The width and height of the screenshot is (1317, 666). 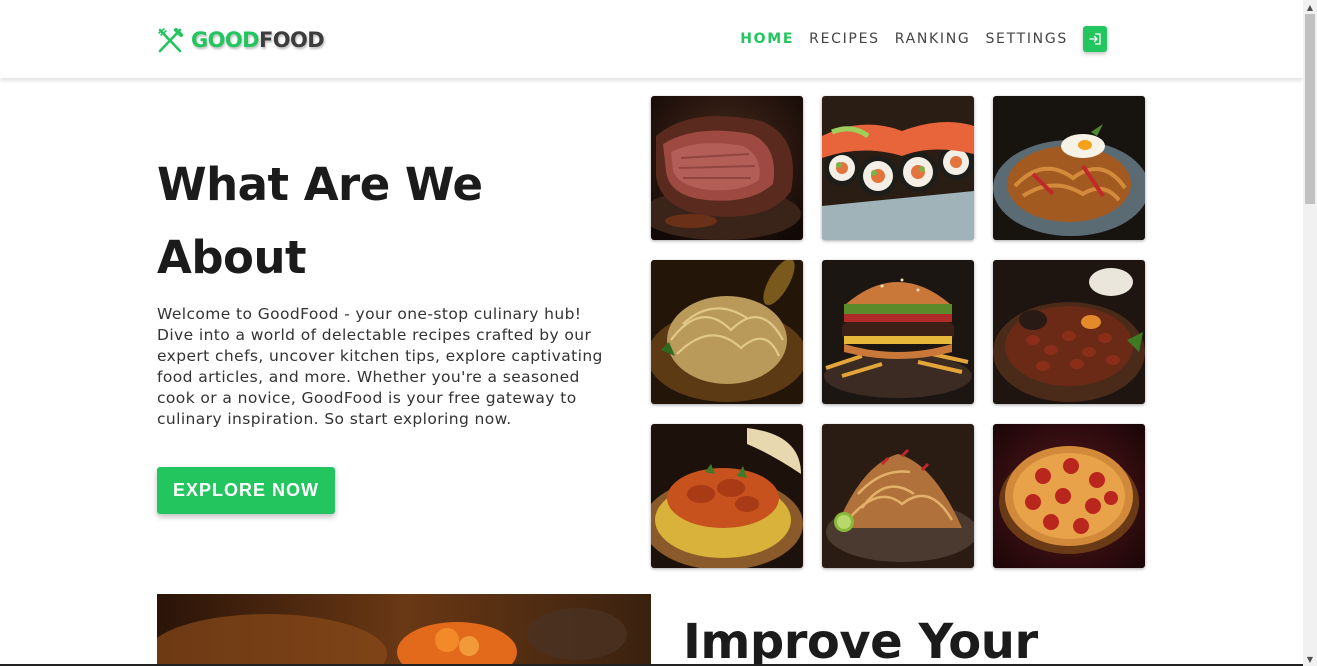 What do you see at coordinates (898, 168) in the screenshot?
I see `food-image-sushi` at bounding box center [898, 168].